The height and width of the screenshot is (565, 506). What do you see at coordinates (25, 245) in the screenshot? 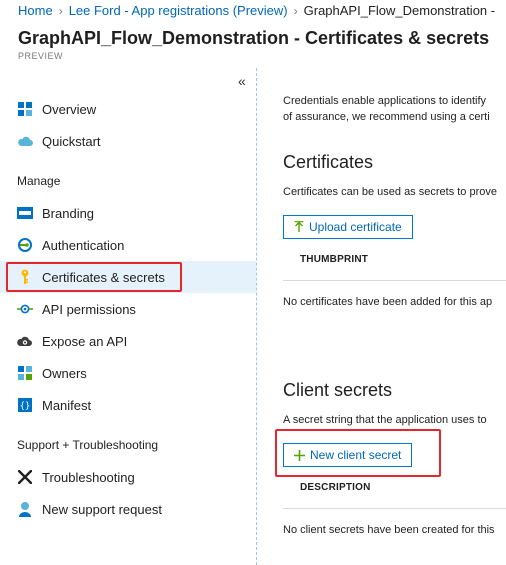
I see `authentication-icon` at bounding box center [25, 245].